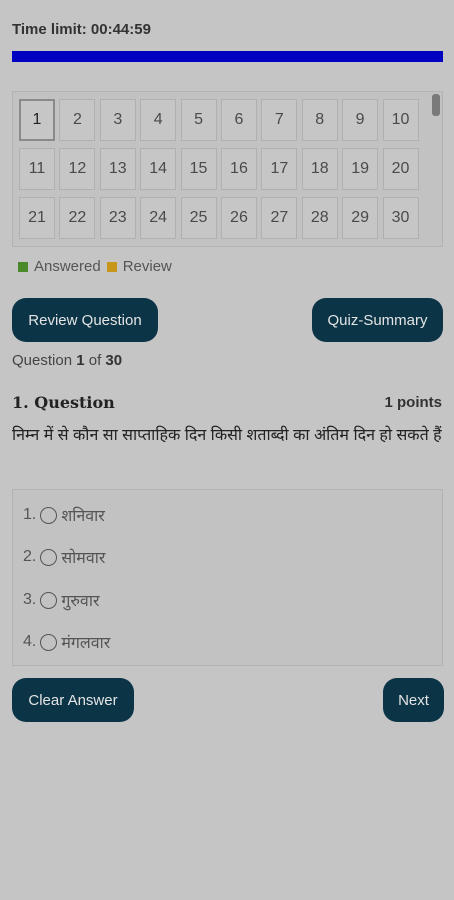  Describe the element at coordinates (436, 169) in the screenshot. I see `navigator-scrollbar` at that location.